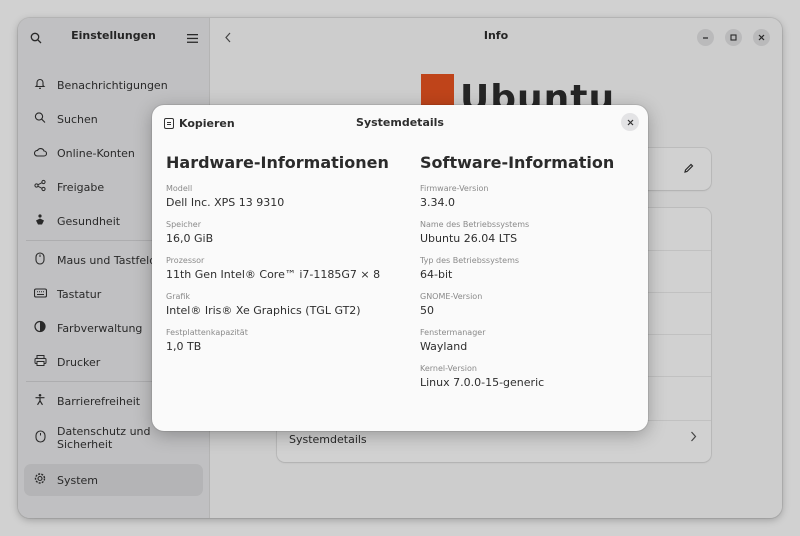  I want to click on software-field: Firmware-Version 3.34.0, so click(517, 196).